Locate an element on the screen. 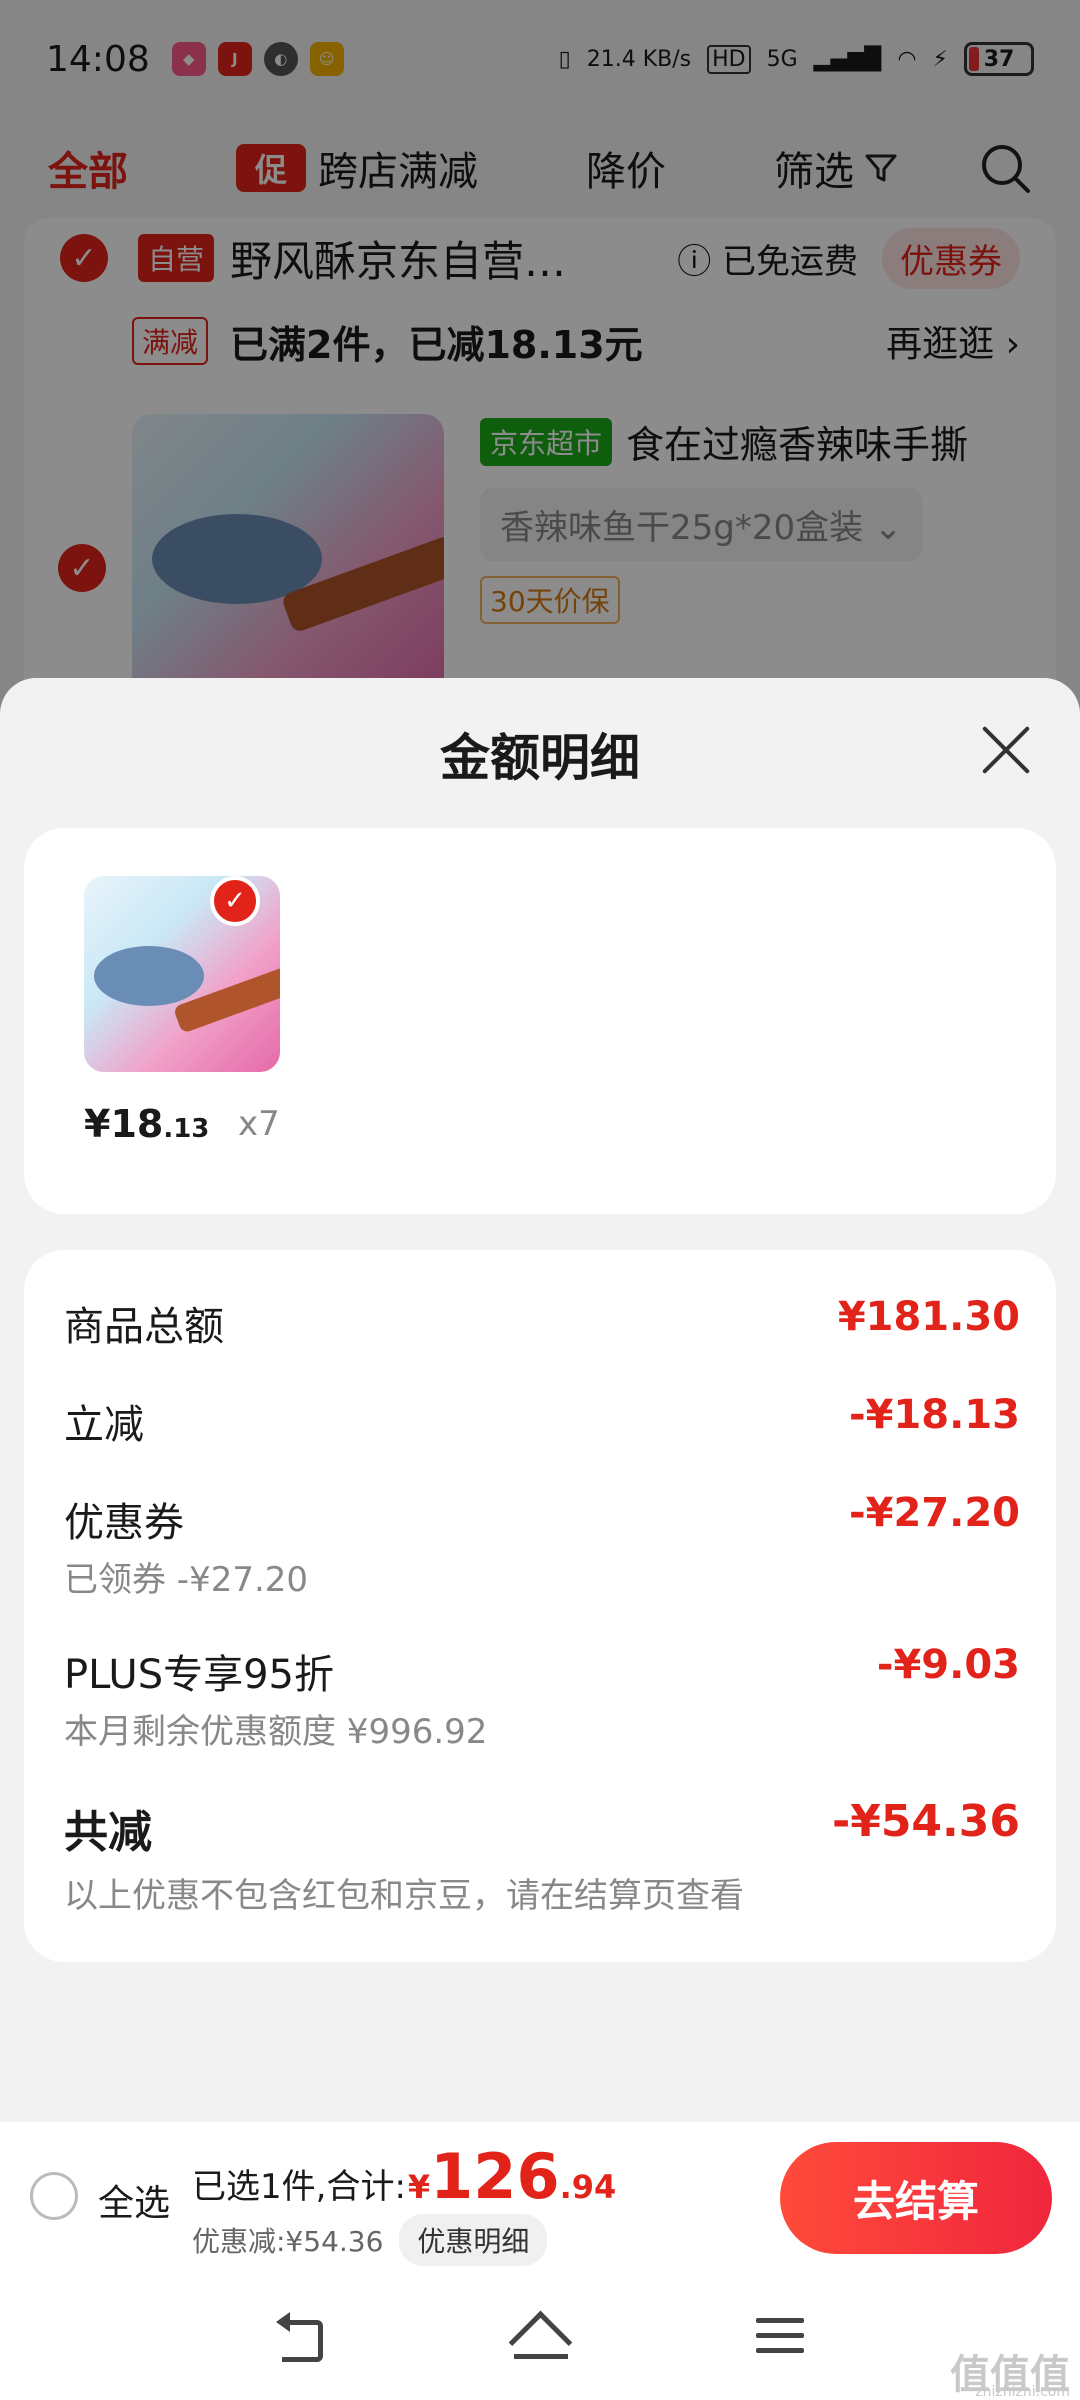 This screenshot has width=1080, height=2400. unit-price-decimal: .13 is located at coordinates (186, 1129).